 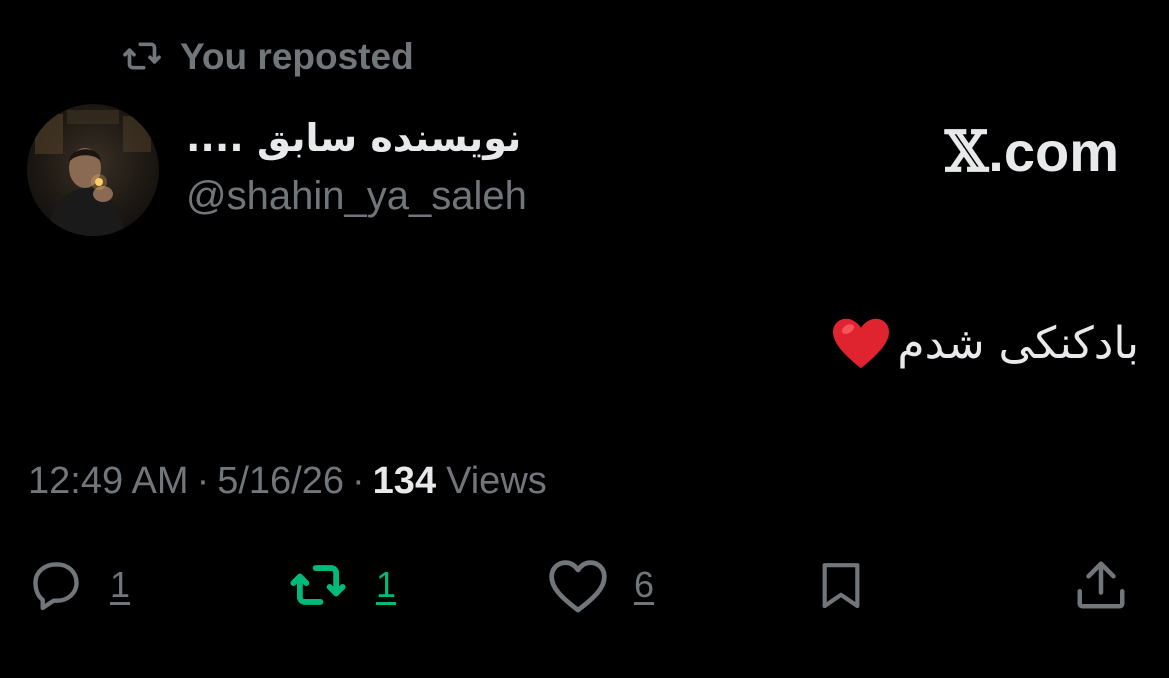 I want to click on brand-logo: 𝕏 .com, so click(x=1031, y=152).